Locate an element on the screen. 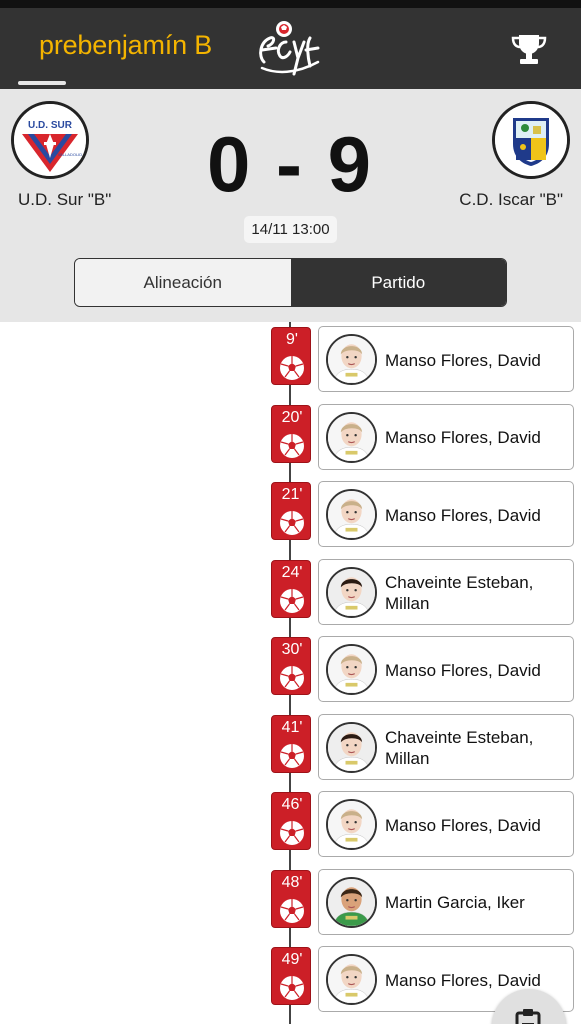  away-team-name: C.D. Iscar "B" is located at coordinates (511, 199).